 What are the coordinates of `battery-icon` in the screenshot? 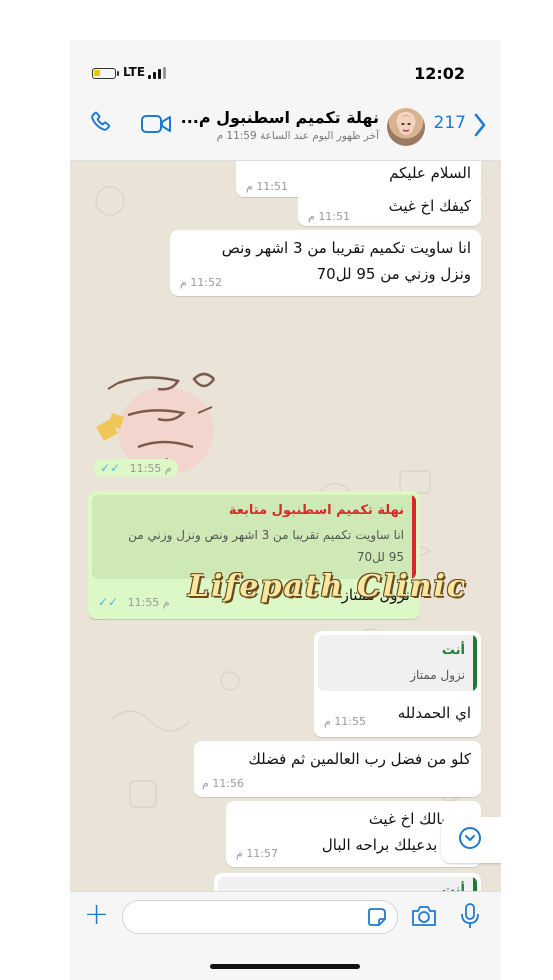 It's located at (105, 73).